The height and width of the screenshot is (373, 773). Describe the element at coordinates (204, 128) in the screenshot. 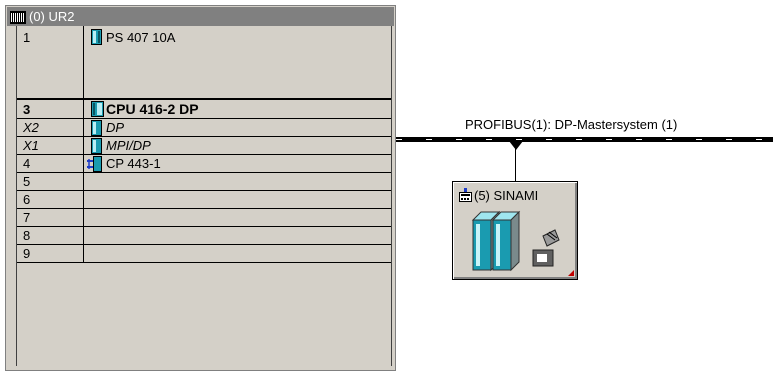

I see `table-row: X2 DP` at that location.